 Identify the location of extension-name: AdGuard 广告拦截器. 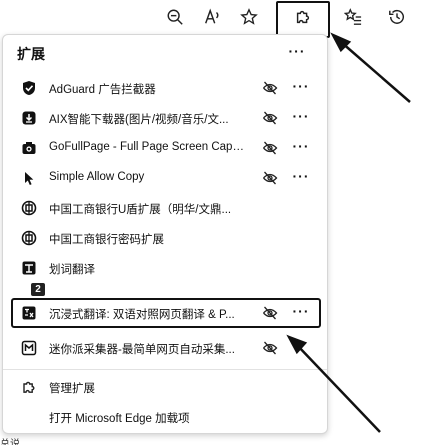
(102, 90).